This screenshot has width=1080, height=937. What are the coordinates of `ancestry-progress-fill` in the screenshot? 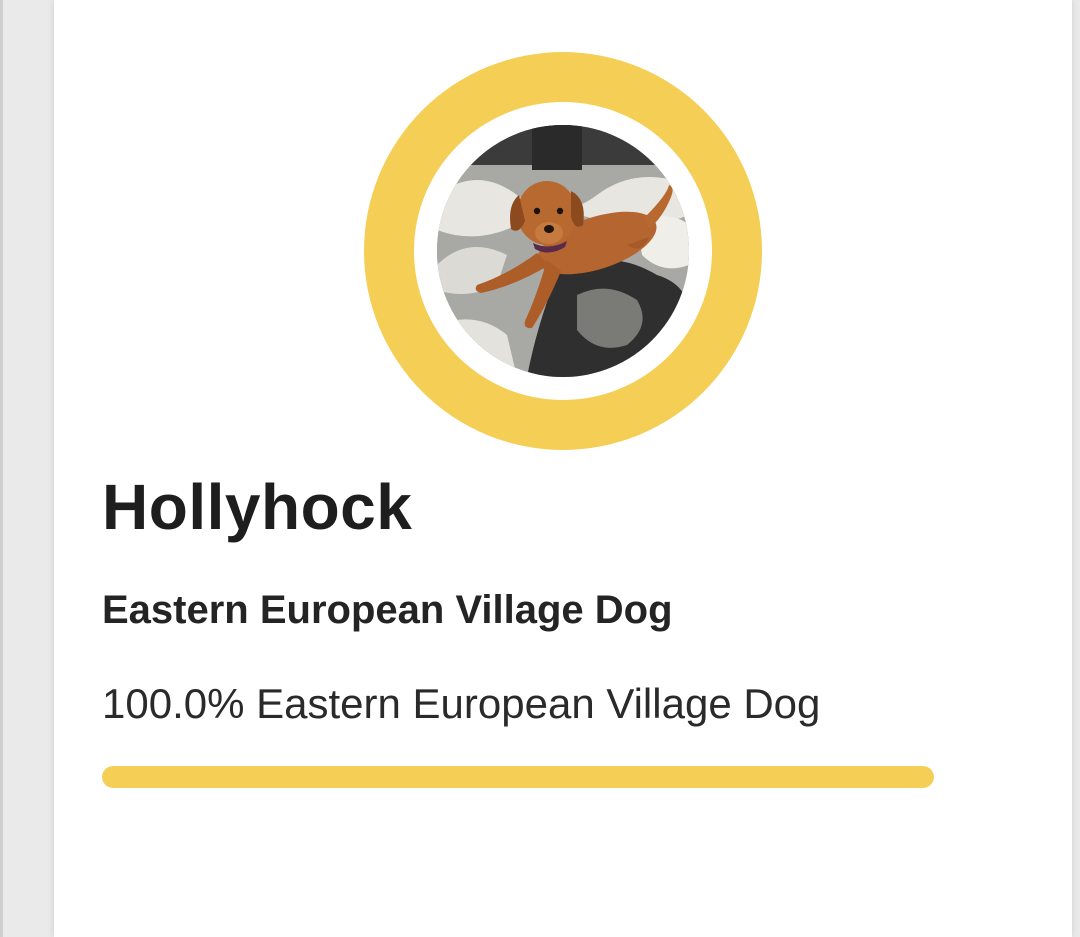 It's located at (518, 777).